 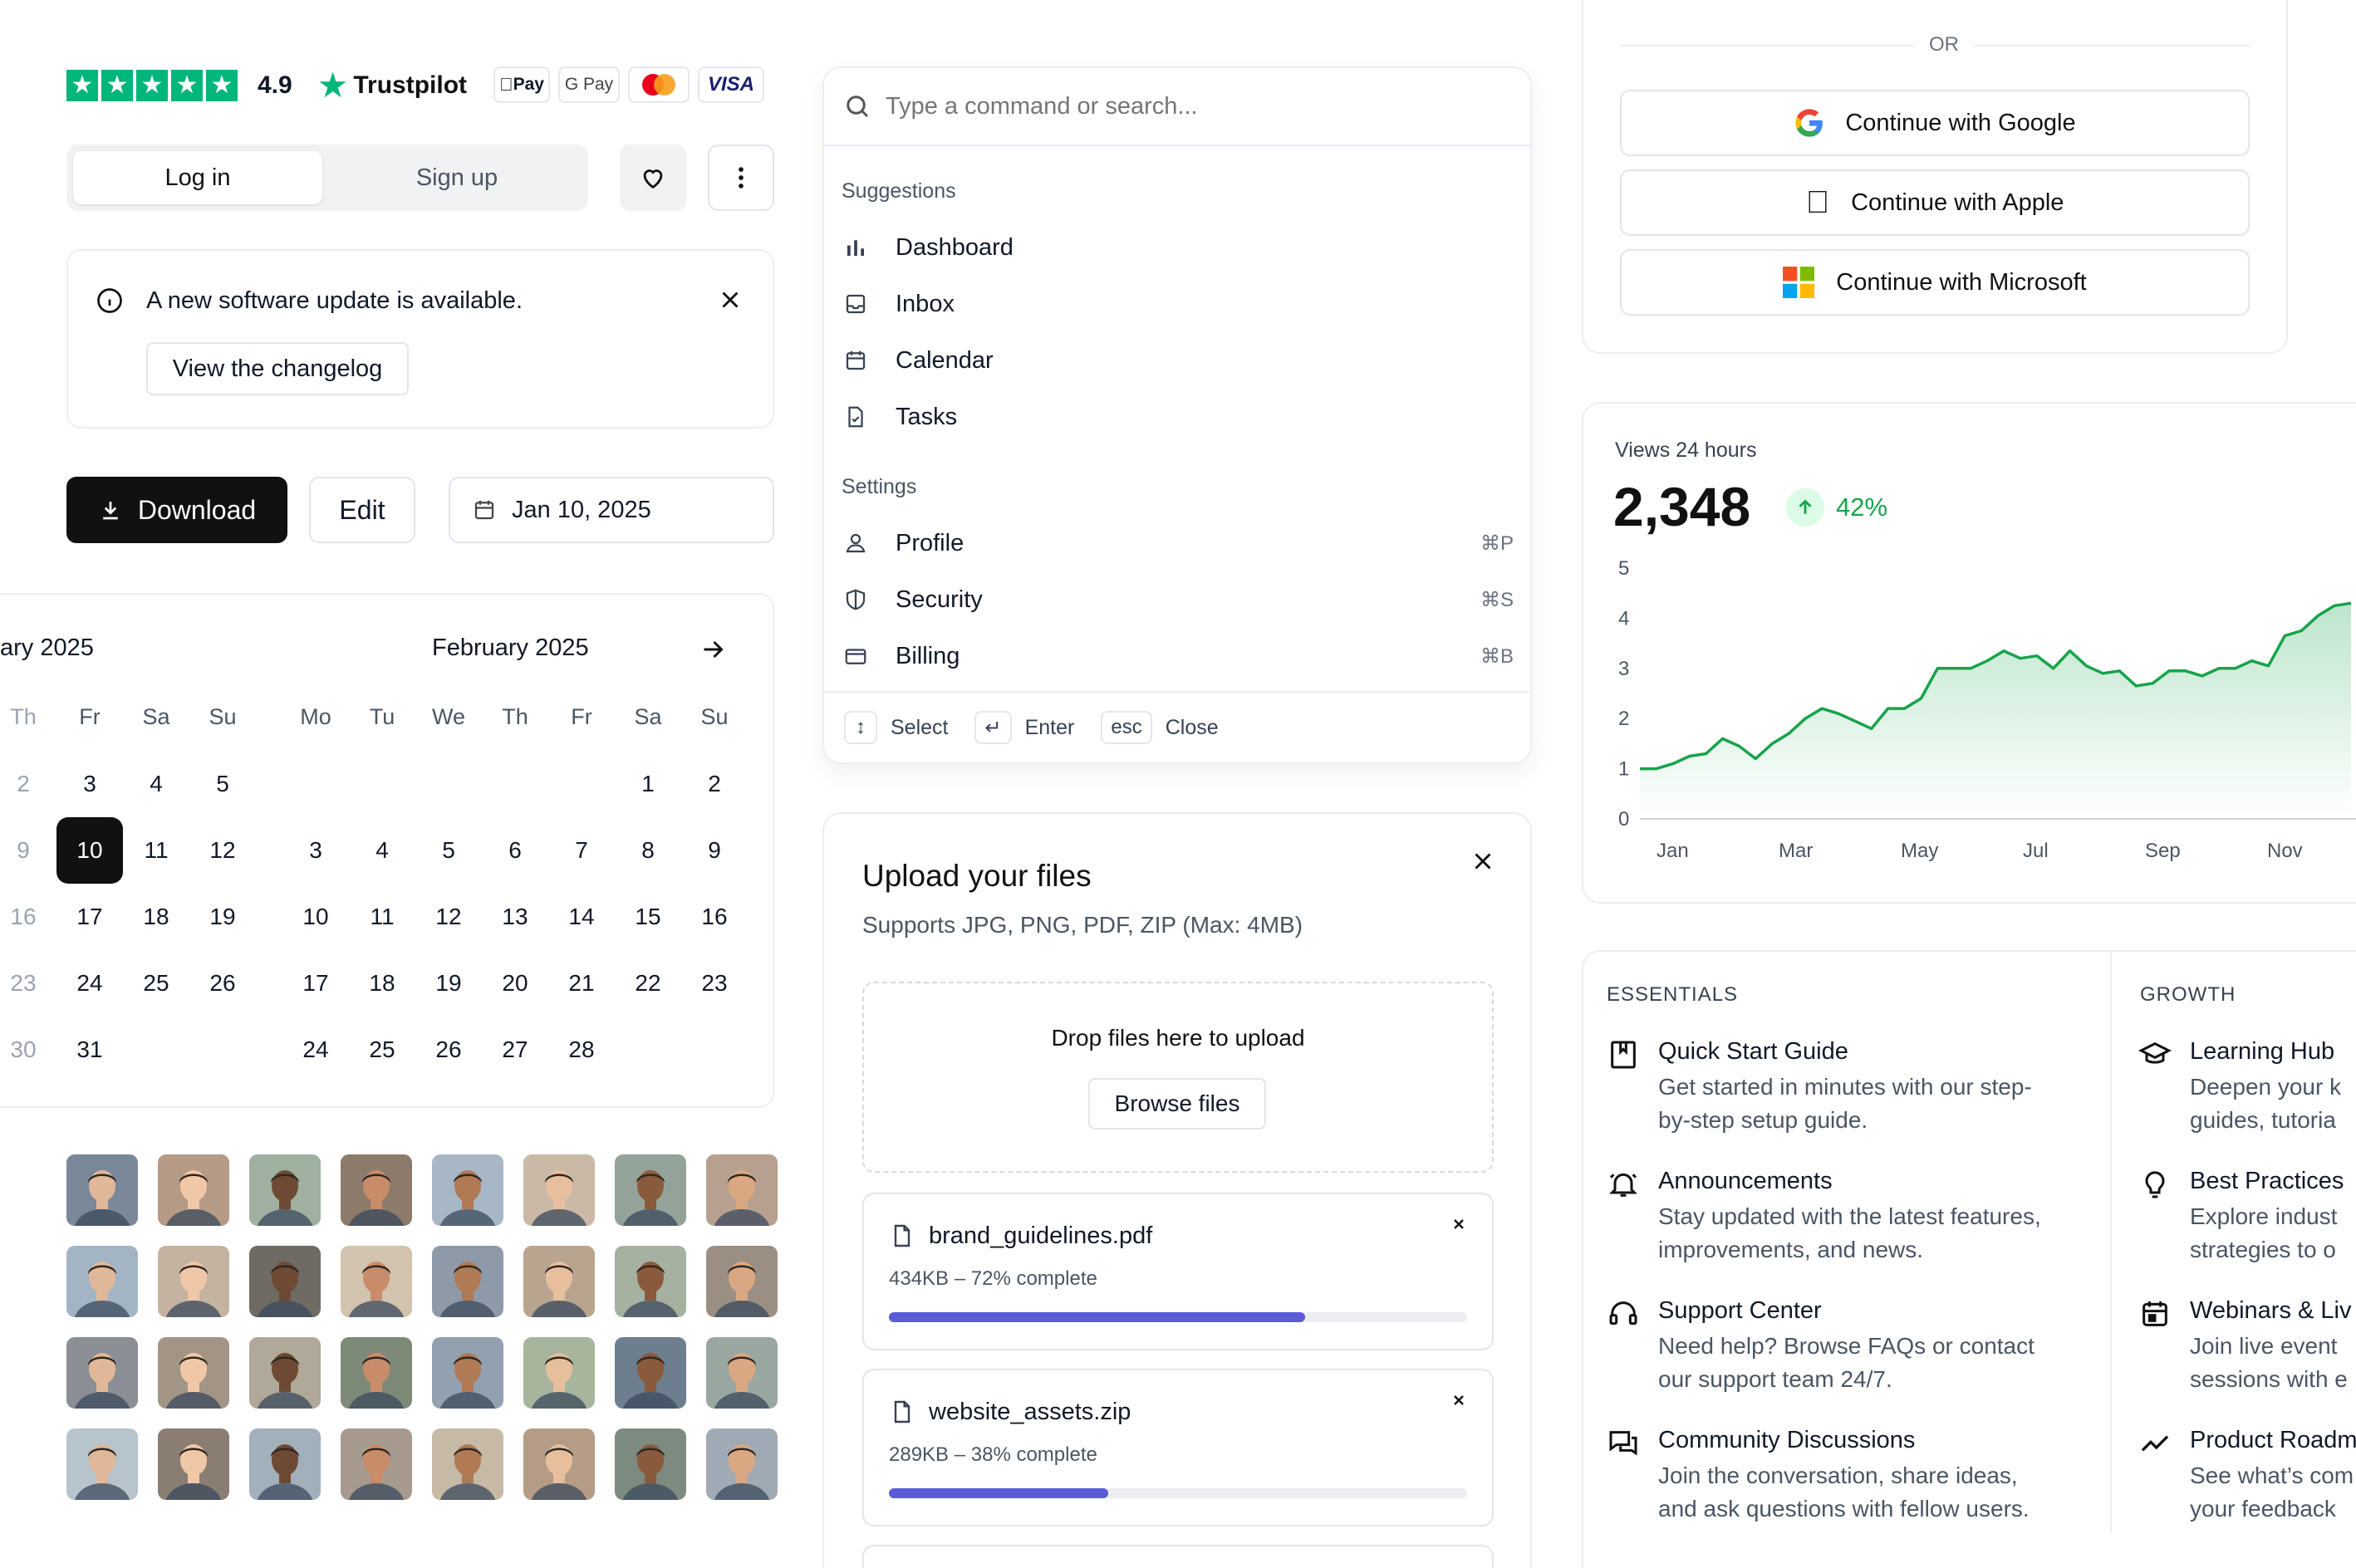 I want to click on command-item-profile: Profile, so click(x=902, y=543).